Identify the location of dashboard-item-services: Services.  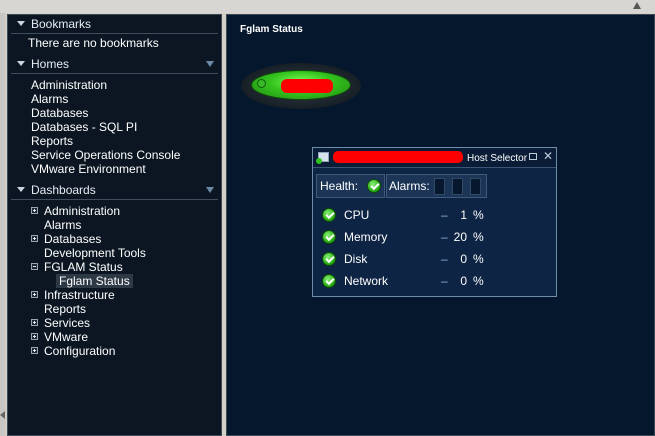
(114, 323).